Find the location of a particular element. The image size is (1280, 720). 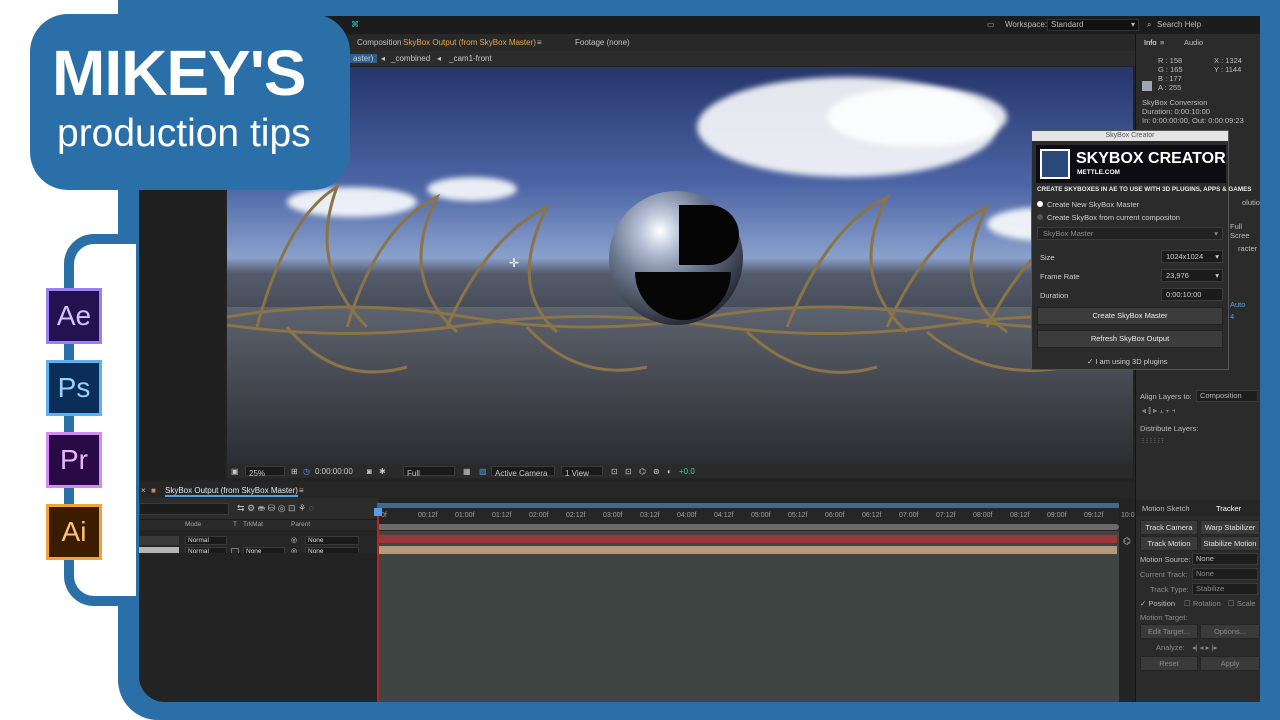

layer-column-headers: Mode T TrkMat Parent is located at coordinates (259, 525).